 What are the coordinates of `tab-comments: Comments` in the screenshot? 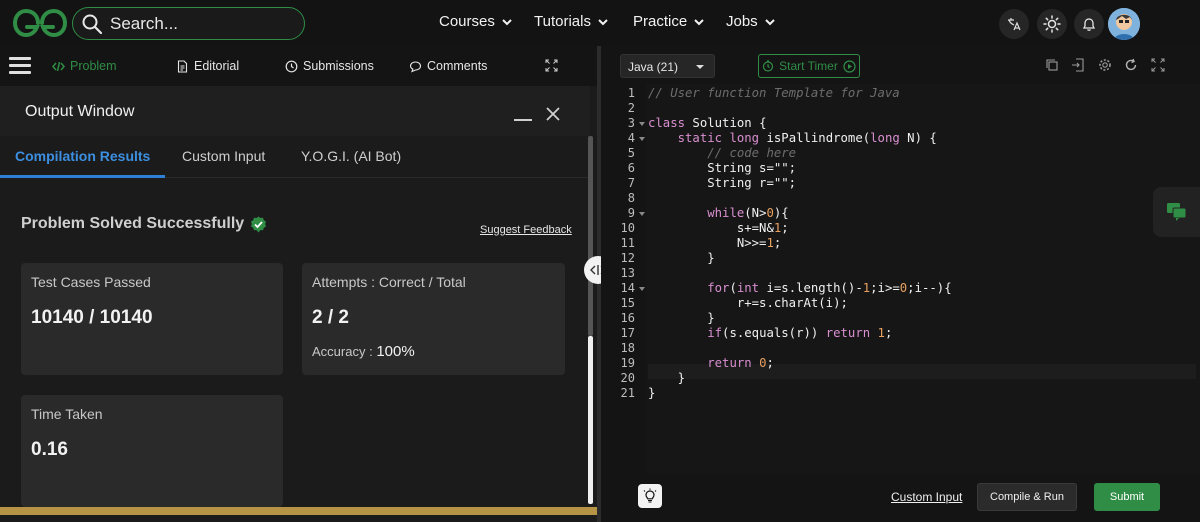 It's located at (448, 66).